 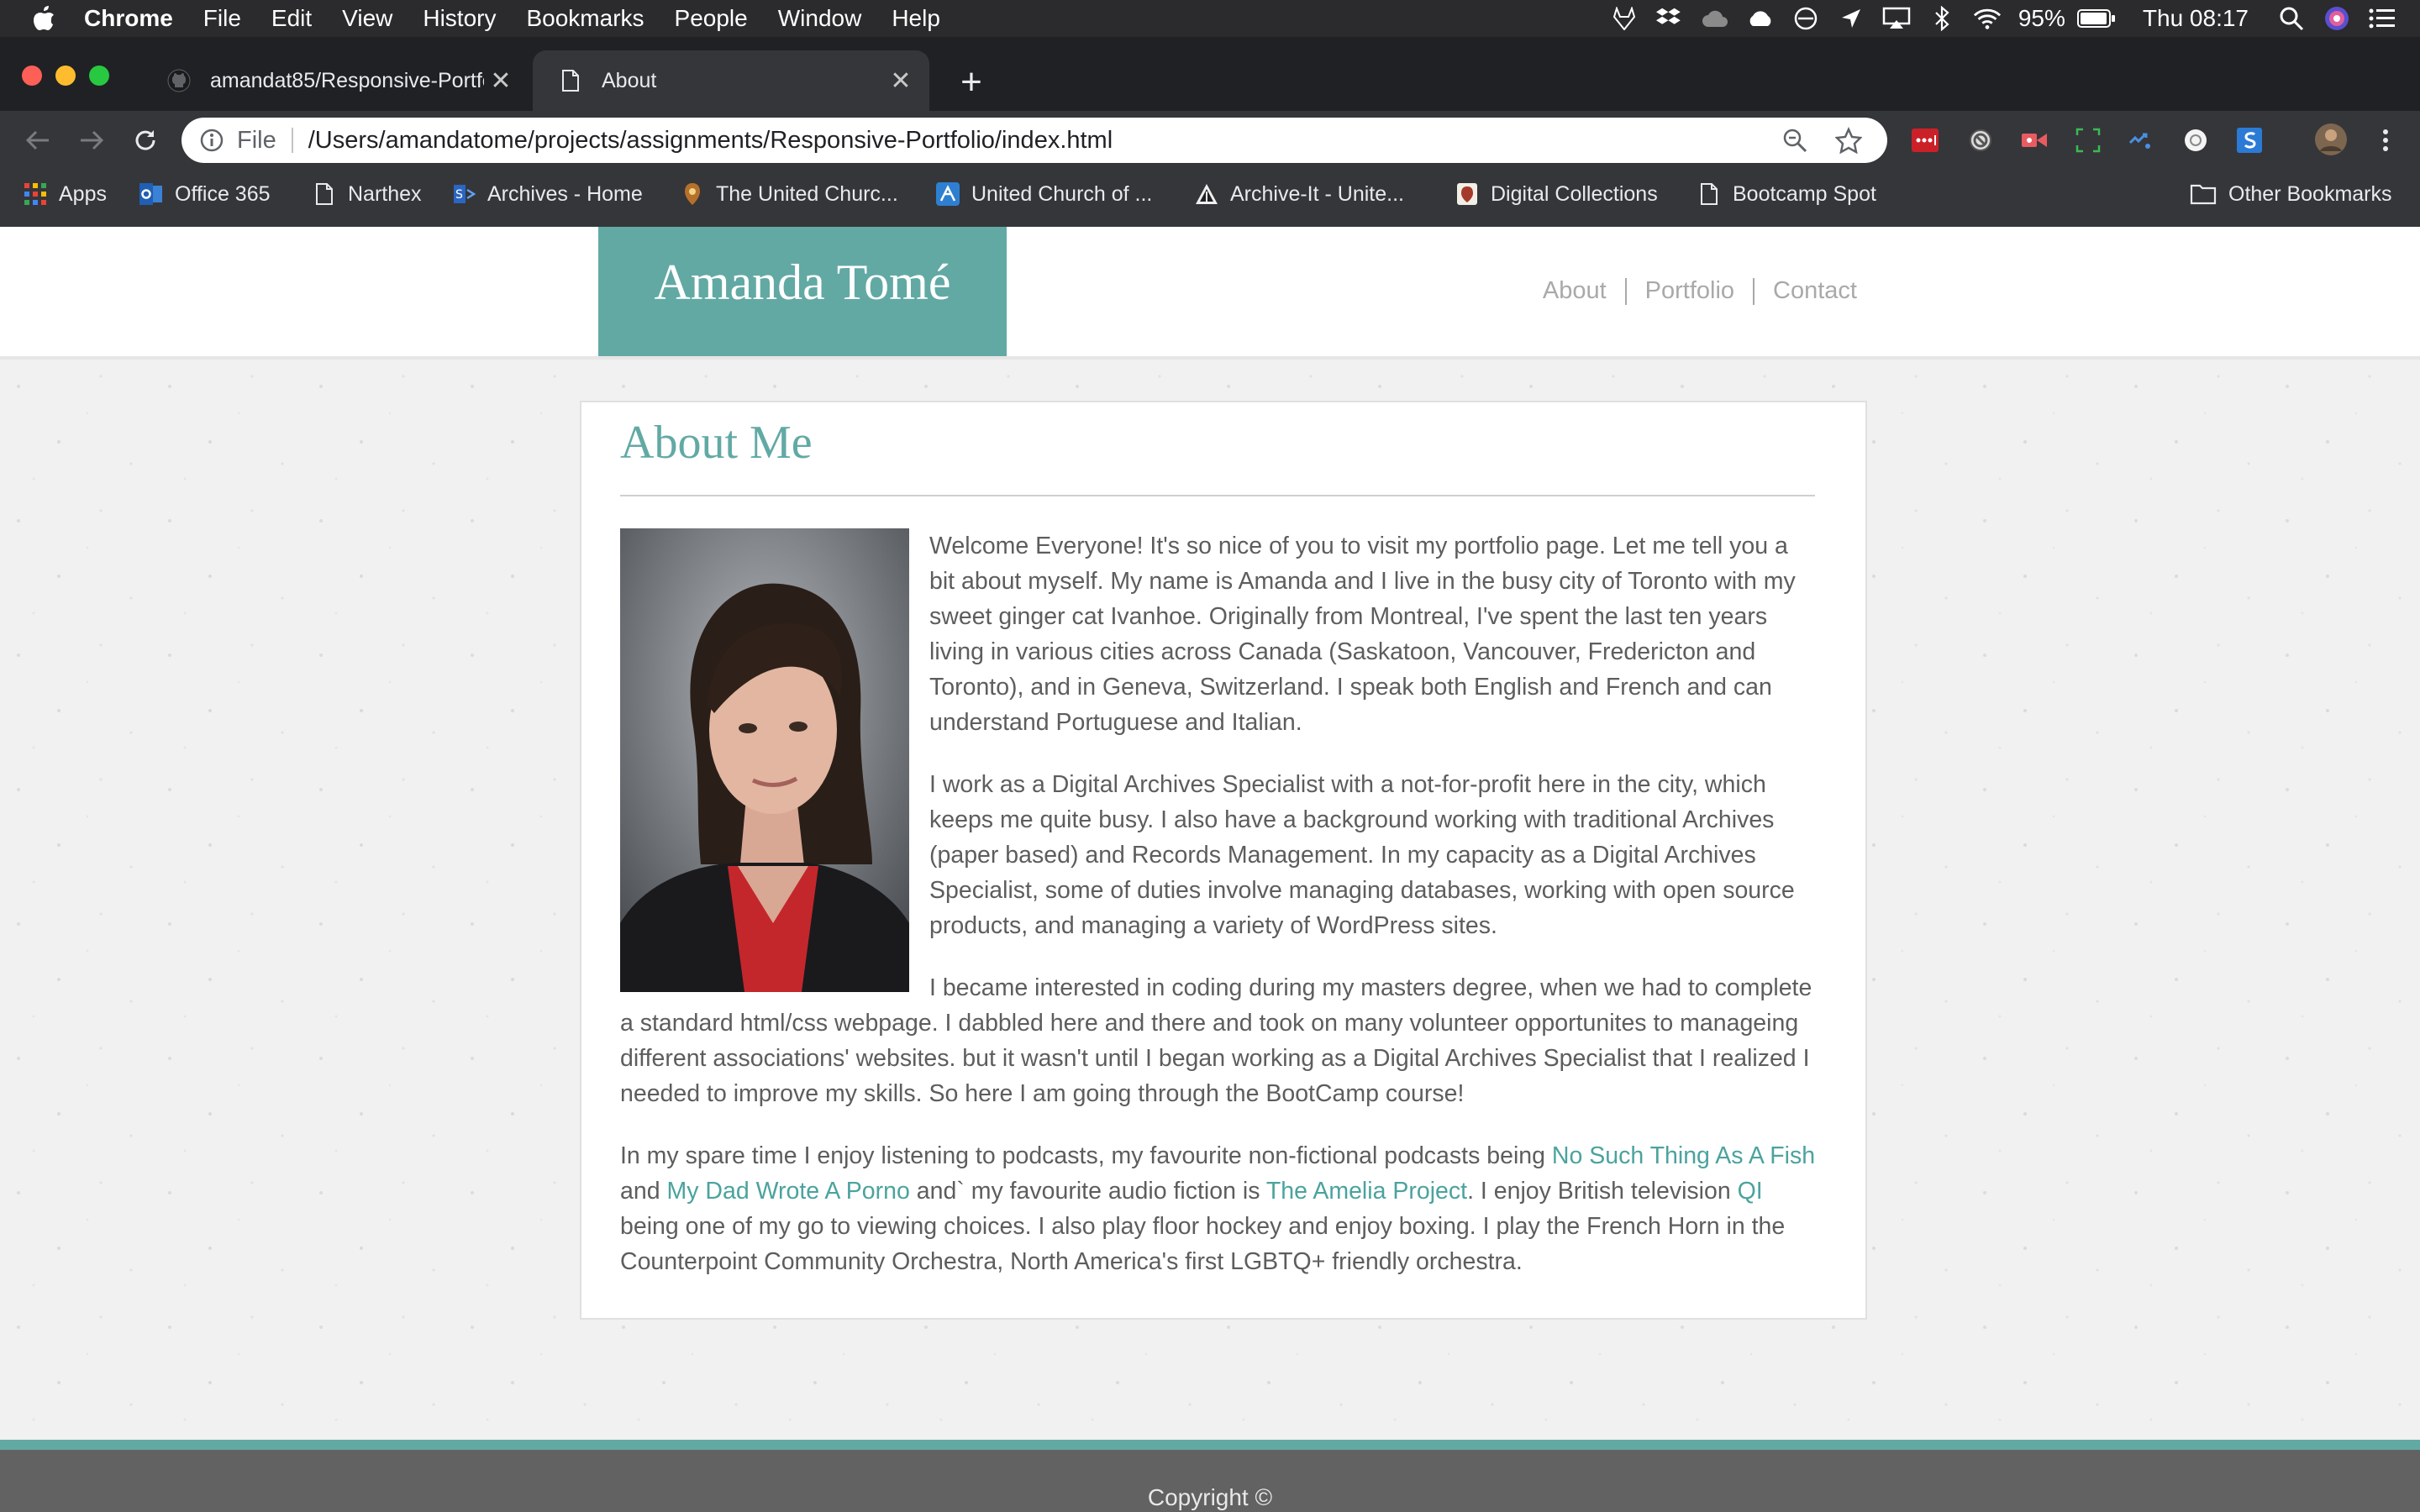 What do you see at coordinates (1624, 18) in the screenshot?
I see `gitlab-fox-icon` at bounding box center [1624, 18].